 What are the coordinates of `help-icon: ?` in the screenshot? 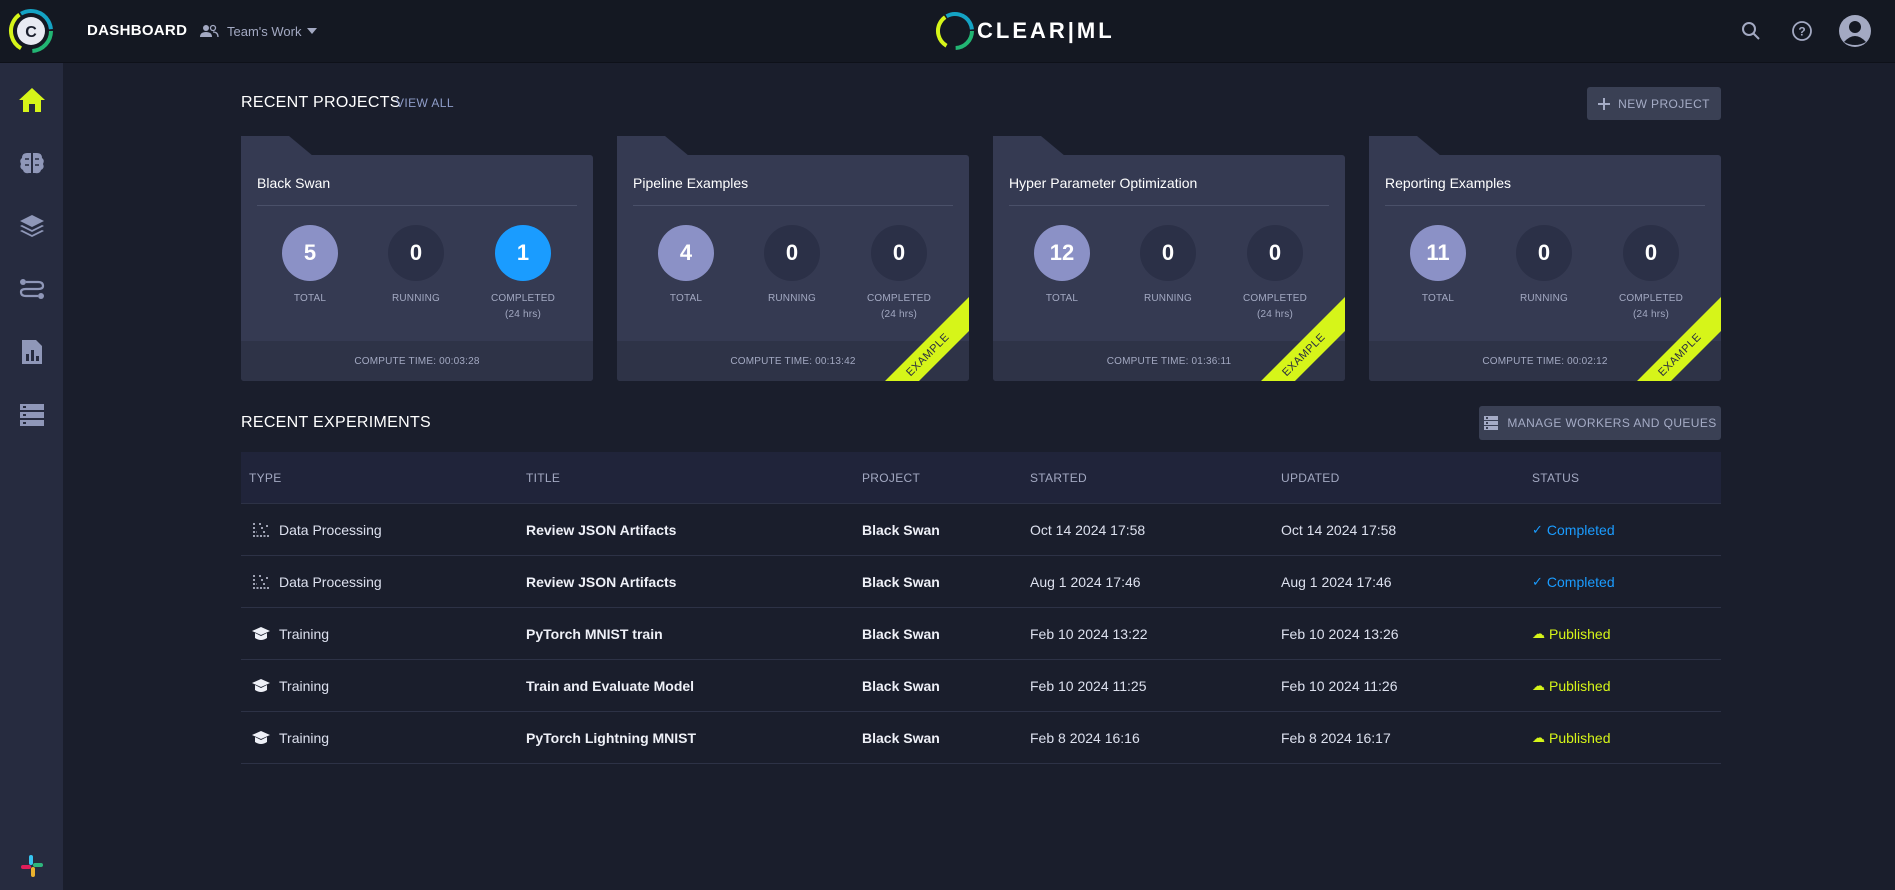 It's located at (1802, 31).